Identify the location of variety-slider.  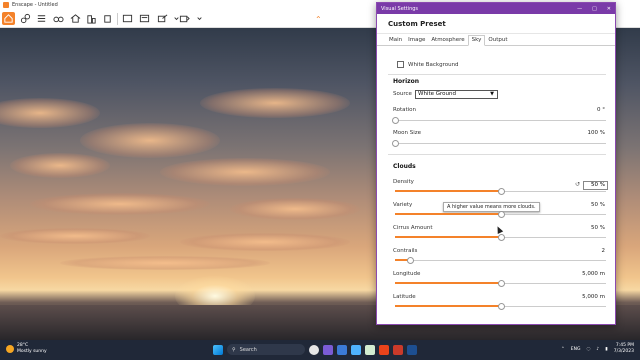
(500, 214).